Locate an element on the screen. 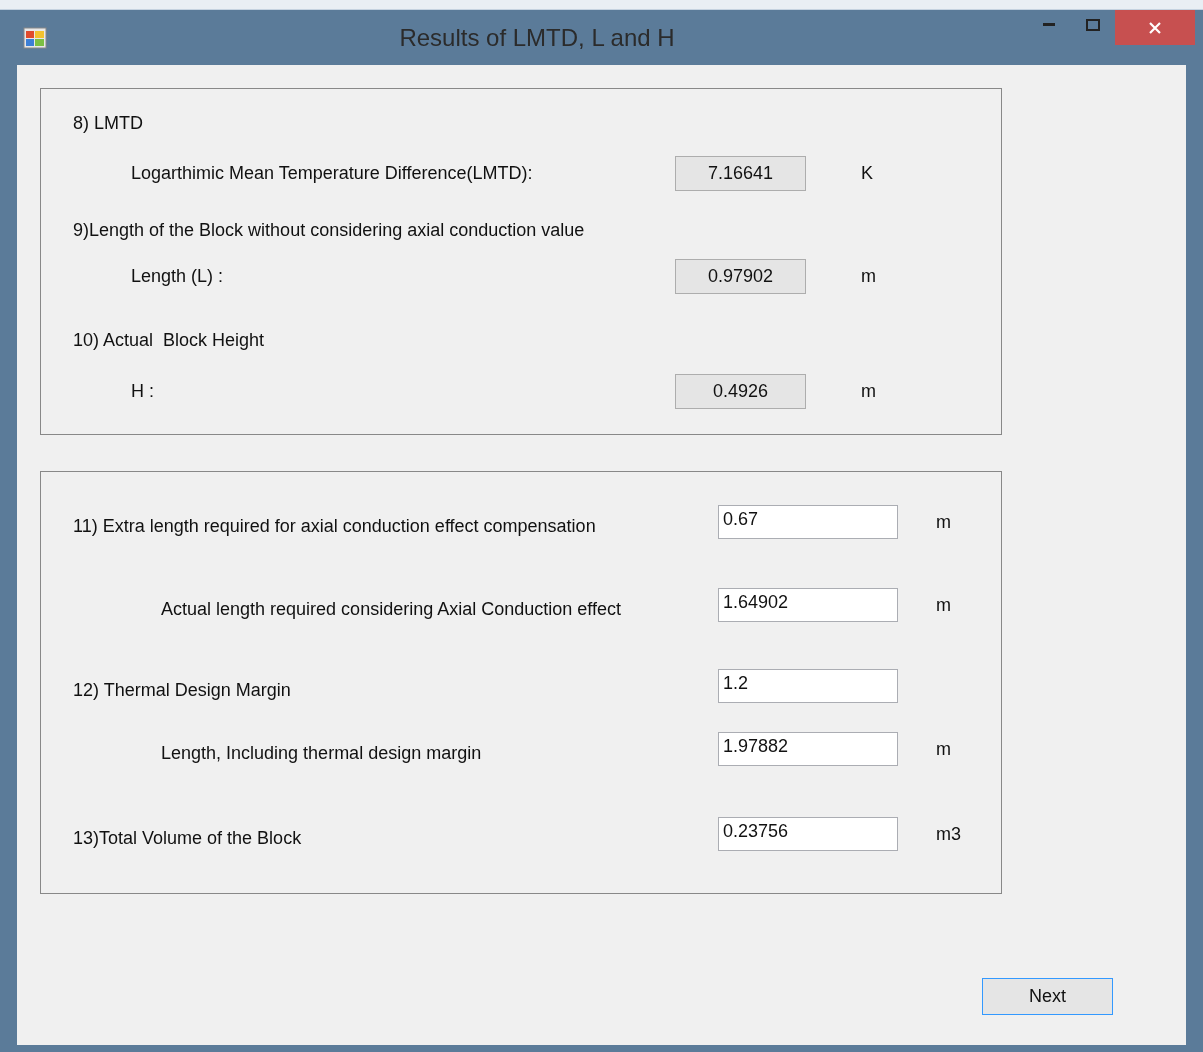 This screenshot has width=1203, height=1052. app-icon is located at coordinates (35, 37).